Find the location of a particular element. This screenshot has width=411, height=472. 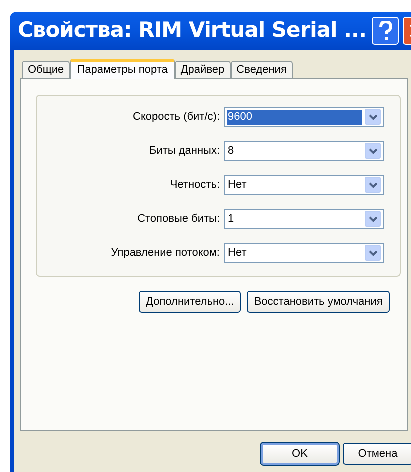

setting-label: Биты данных: is located at coordinates (184, 151).